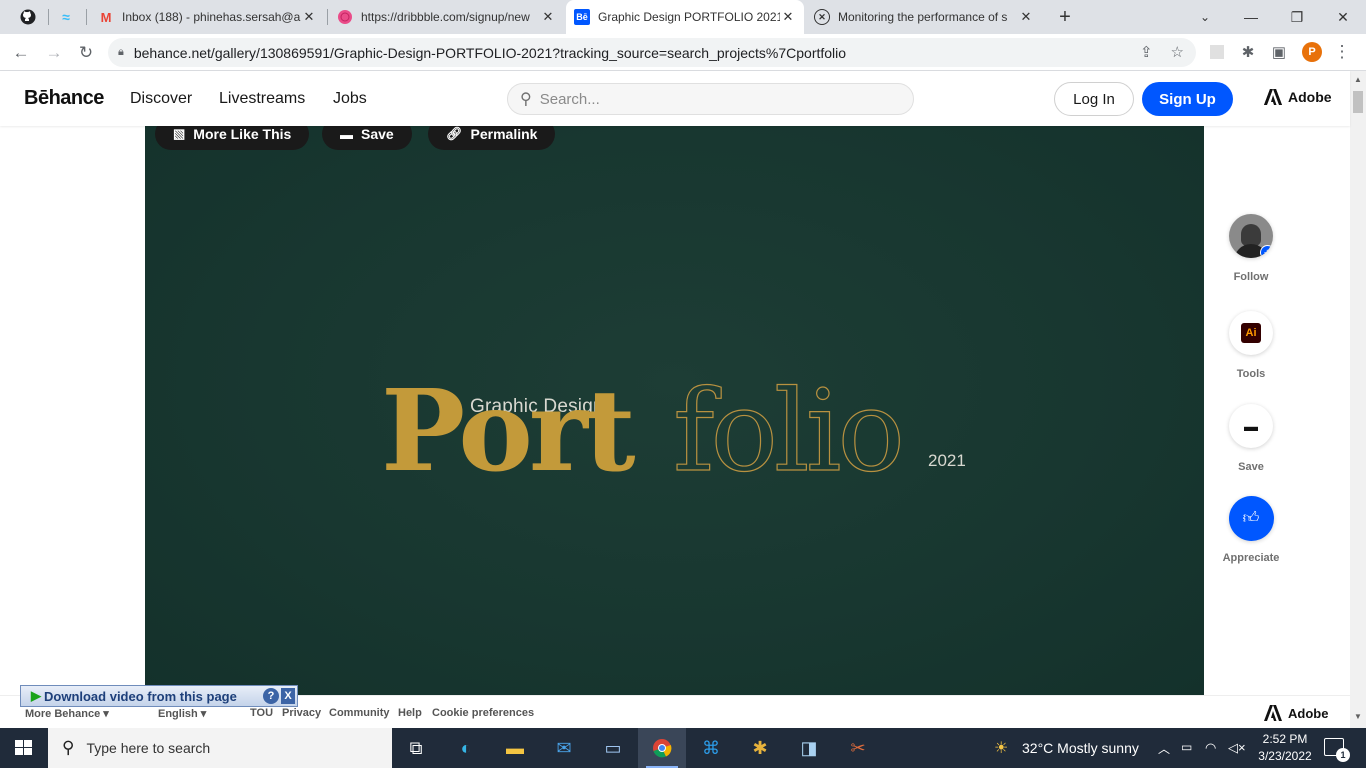  Describe the element at coordinates (1251, 558) in the screenshot. I see `appreciate-label: Appreciate` at that location.